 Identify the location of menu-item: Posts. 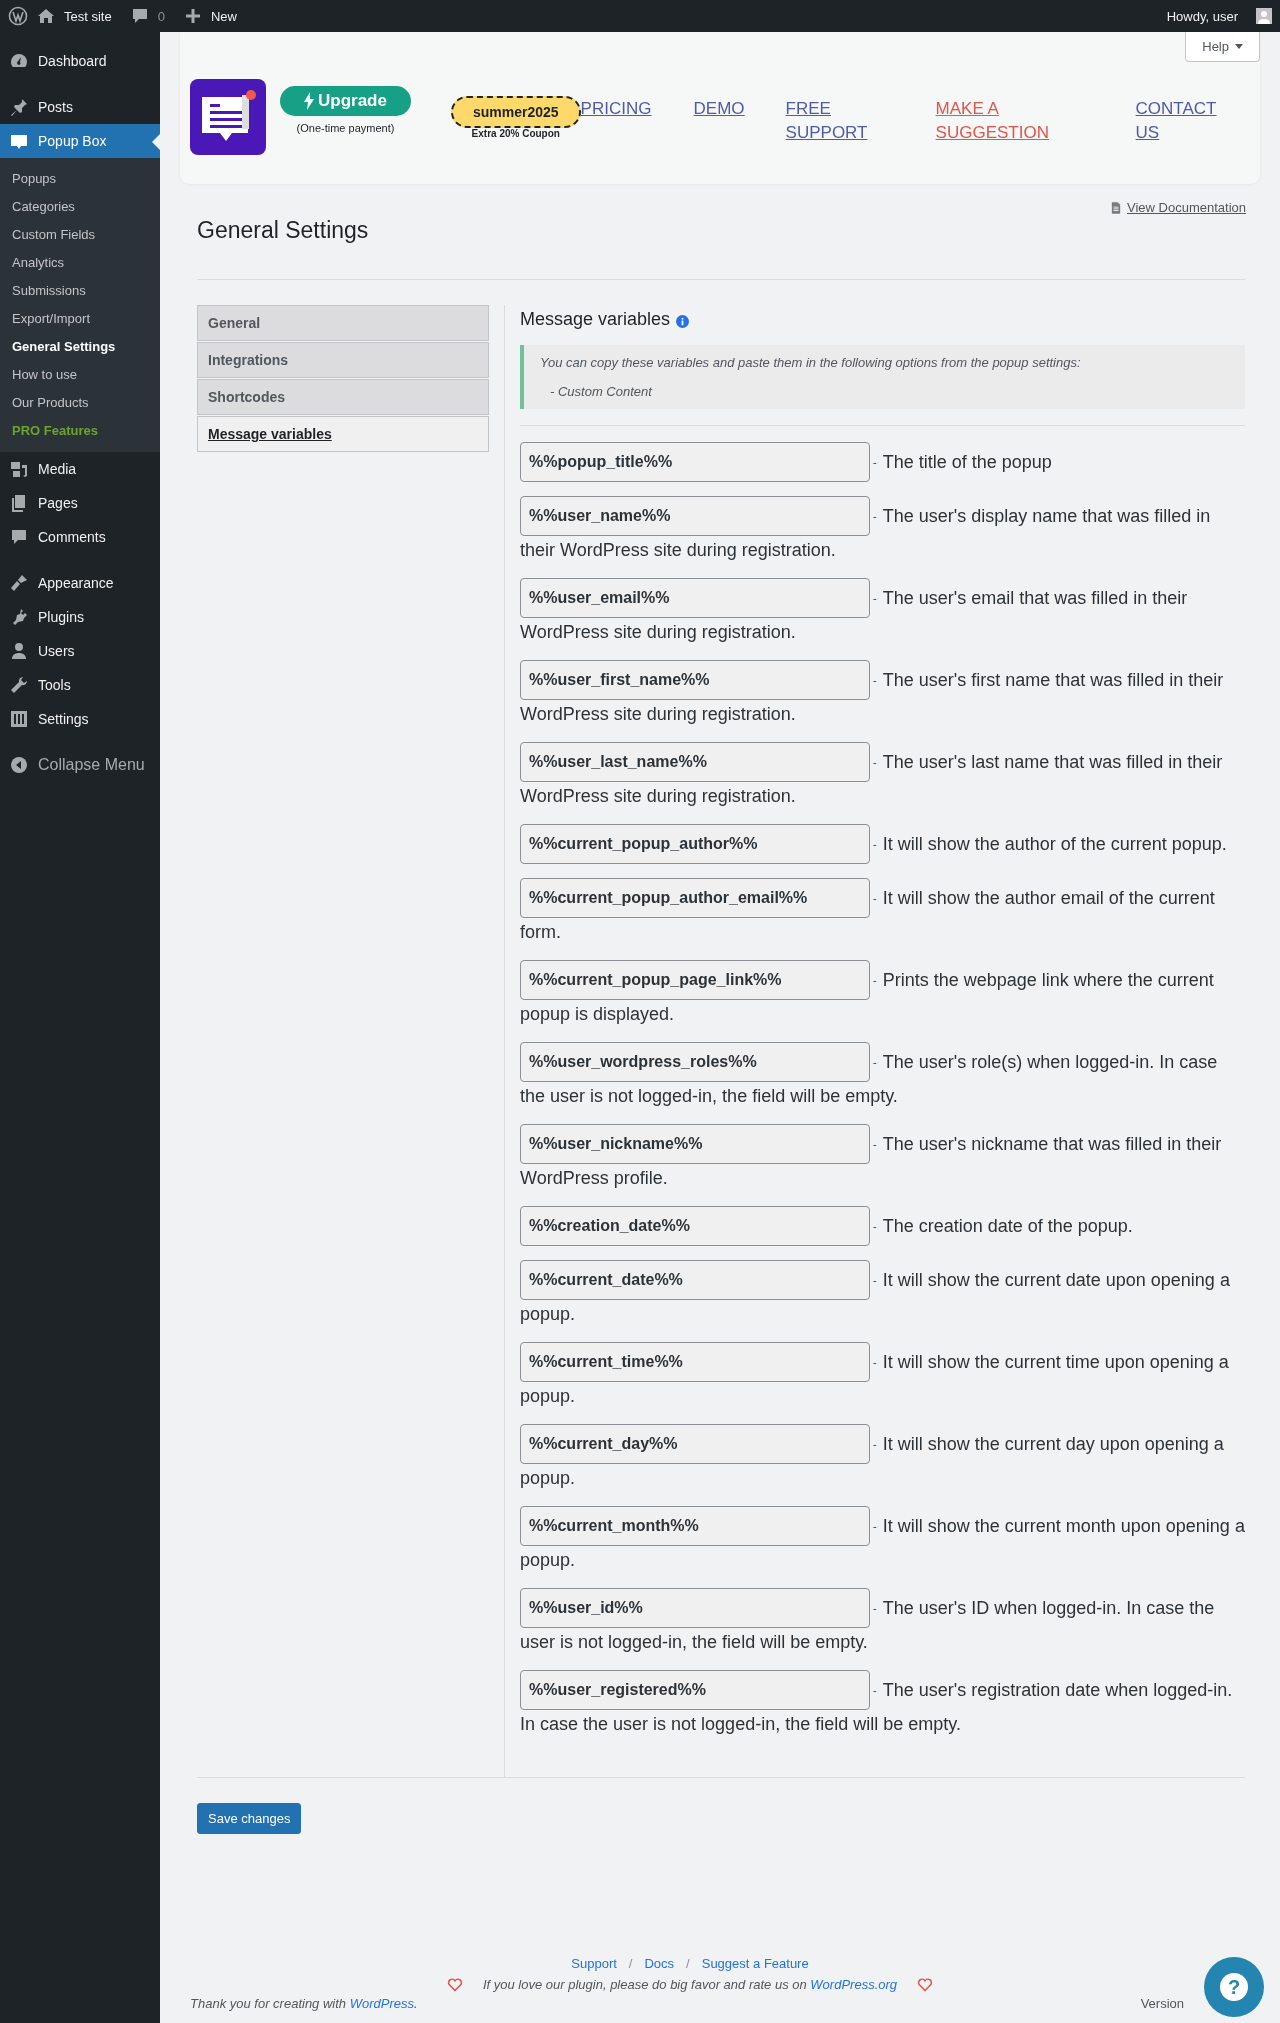
(80, 107).